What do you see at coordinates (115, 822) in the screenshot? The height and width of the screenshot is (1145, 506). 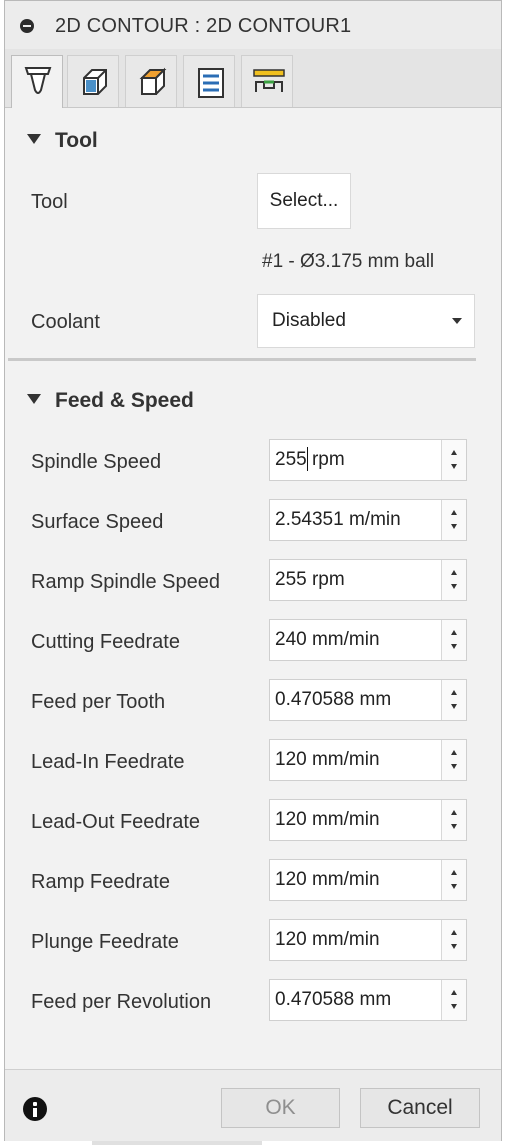 I see `lead-out-feedrate-label: Lead-Out Feedrate` at bounding box center [115, 822].